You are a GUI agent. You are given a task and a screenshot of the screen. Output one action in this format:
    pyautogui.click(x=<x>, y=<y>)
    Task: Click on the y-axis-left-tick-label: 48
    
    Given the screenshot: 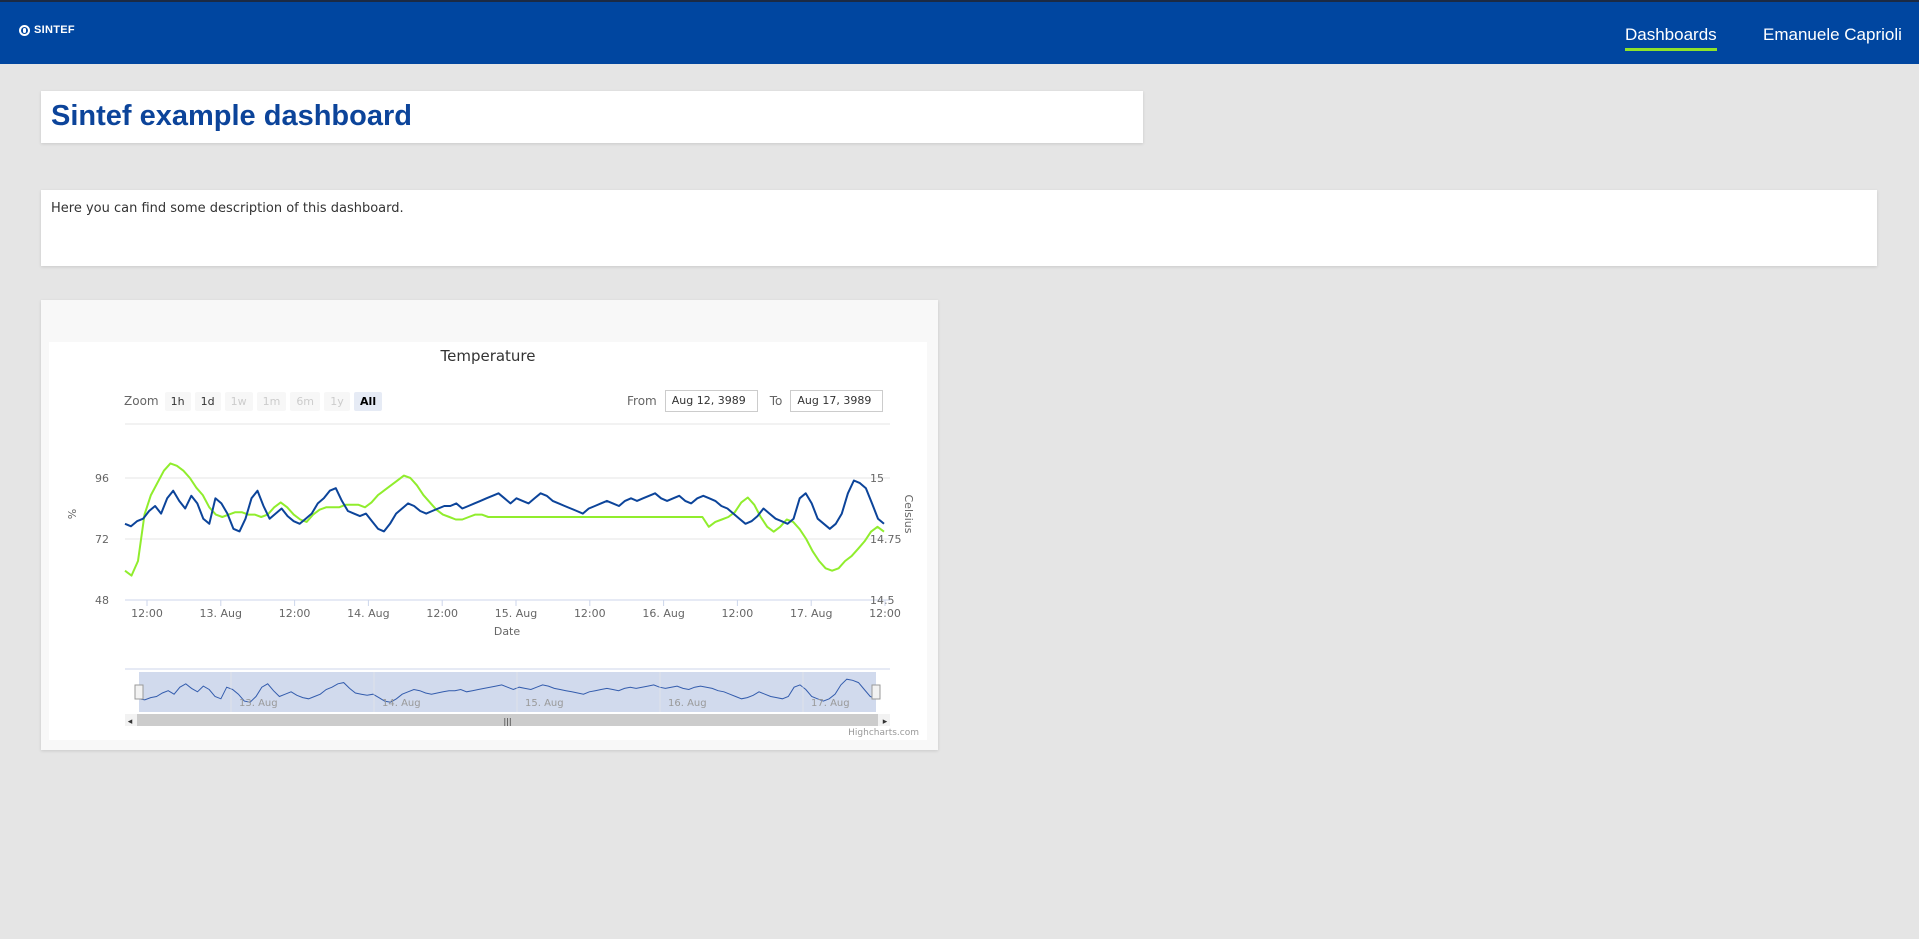 What is the action you would take?
    pyautogui.click(x=102, y=600)
    